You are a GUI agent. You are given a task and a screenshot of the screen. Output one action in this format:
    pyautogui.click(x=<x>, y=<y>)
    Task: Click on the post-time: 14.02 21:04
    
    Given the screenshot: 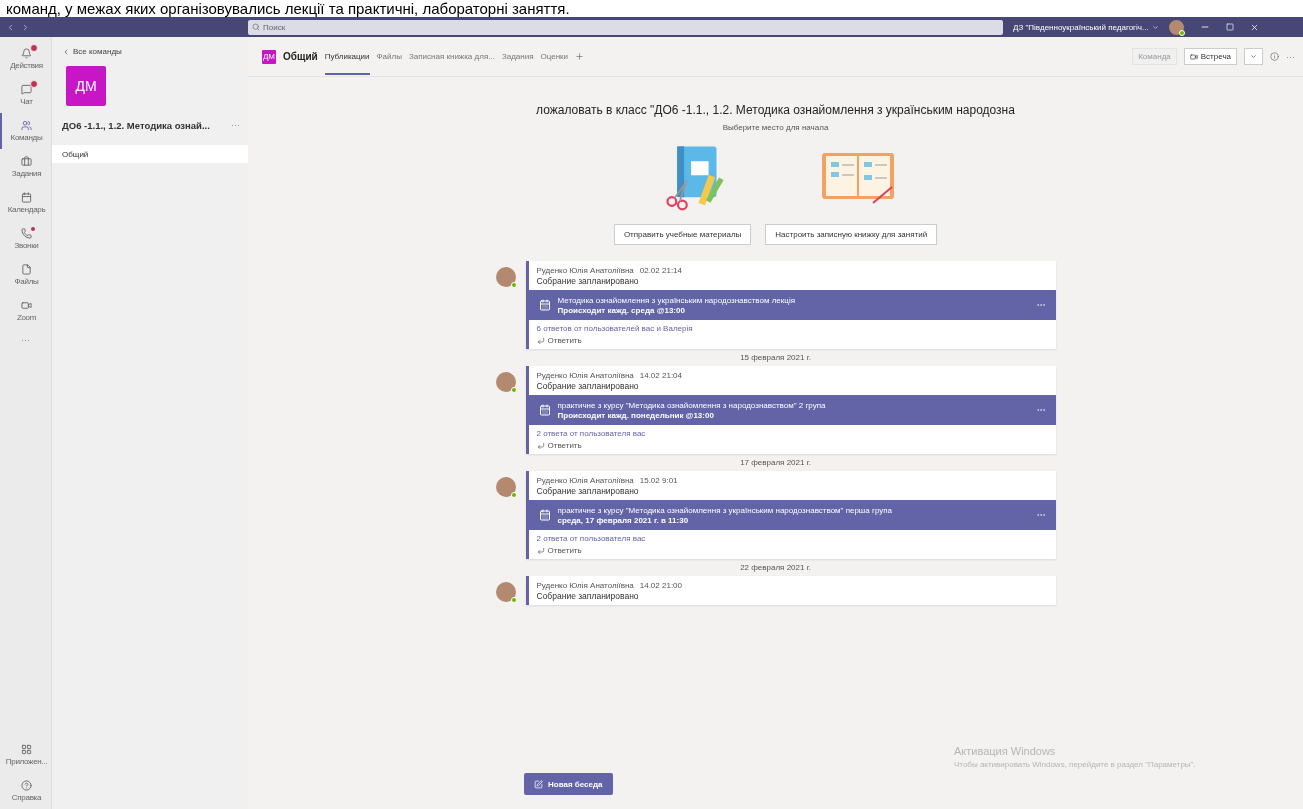 What is the action you would take?
    pyautogui.click(x=660, y=375)
    